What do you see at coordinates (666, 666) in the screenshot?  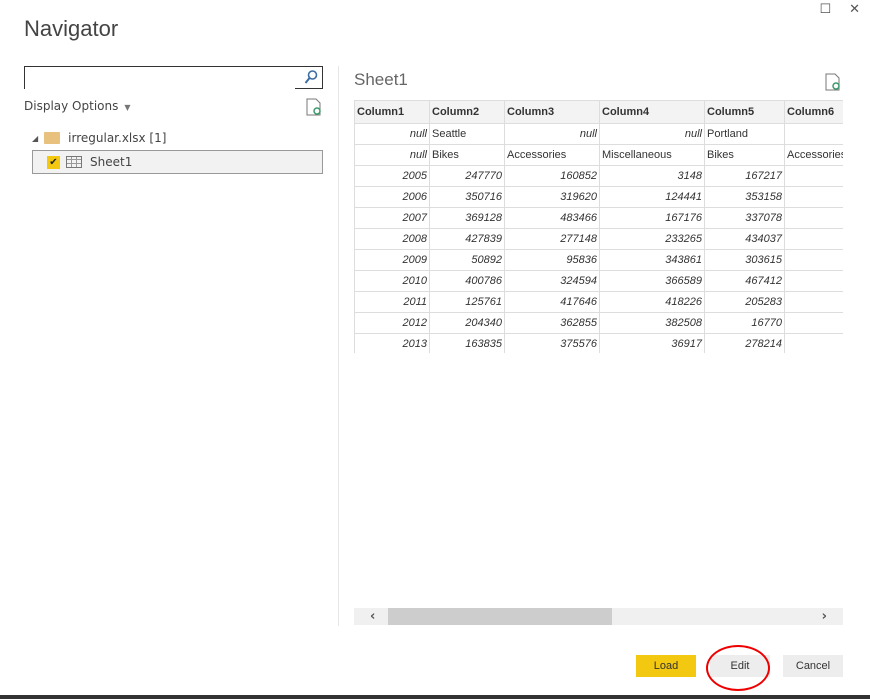 I see `load-button: Load` at bounding box center [666, 666].